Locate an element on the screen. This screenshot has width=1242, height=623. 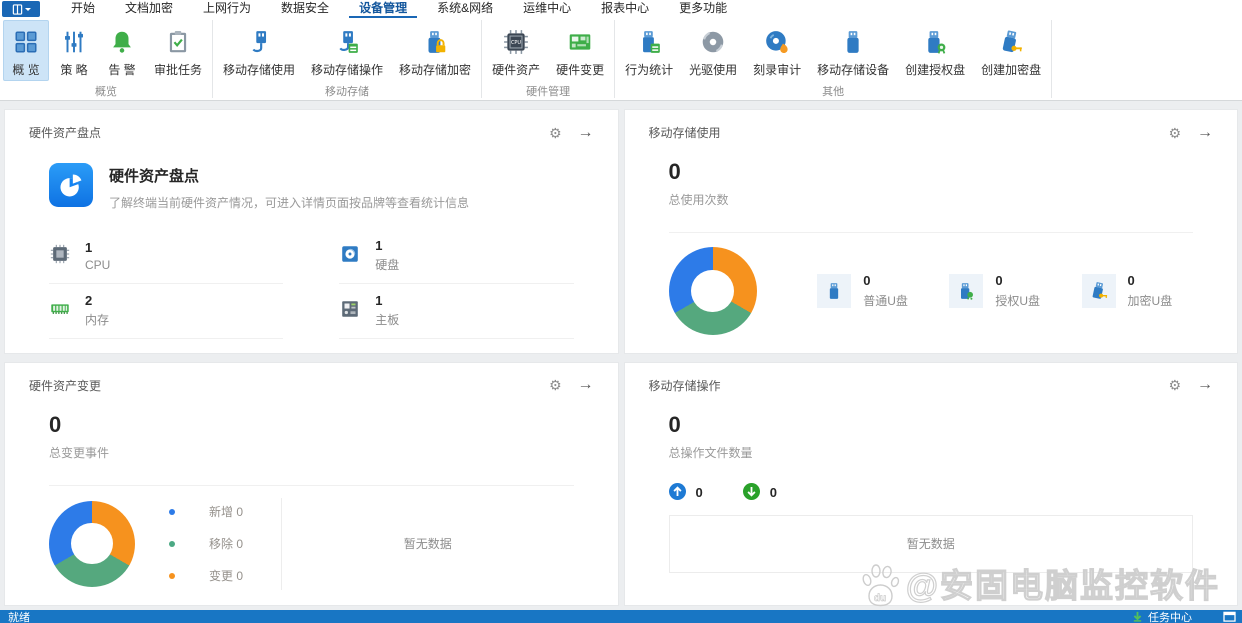
stat-label: 主板 is located at coordinates (387, 320).